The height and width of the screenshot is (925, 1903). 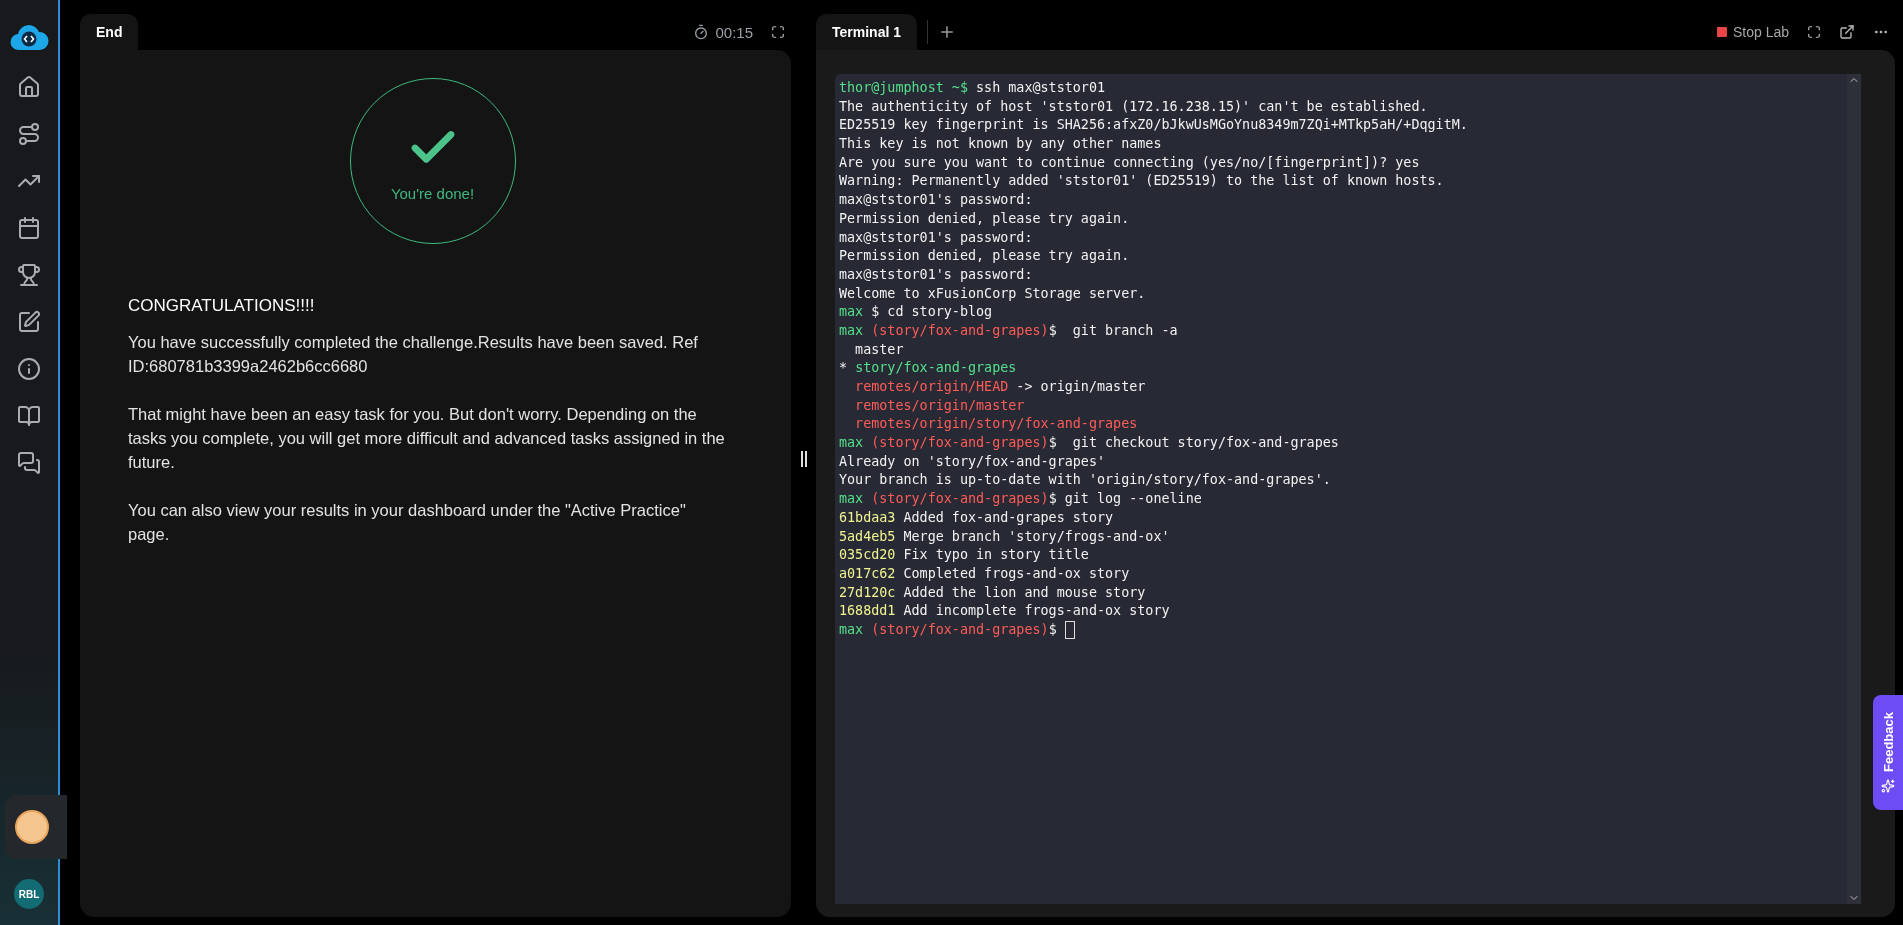 I want to click on terminal-line: * story/fox-and-grapes, so click(x=928, y=368).